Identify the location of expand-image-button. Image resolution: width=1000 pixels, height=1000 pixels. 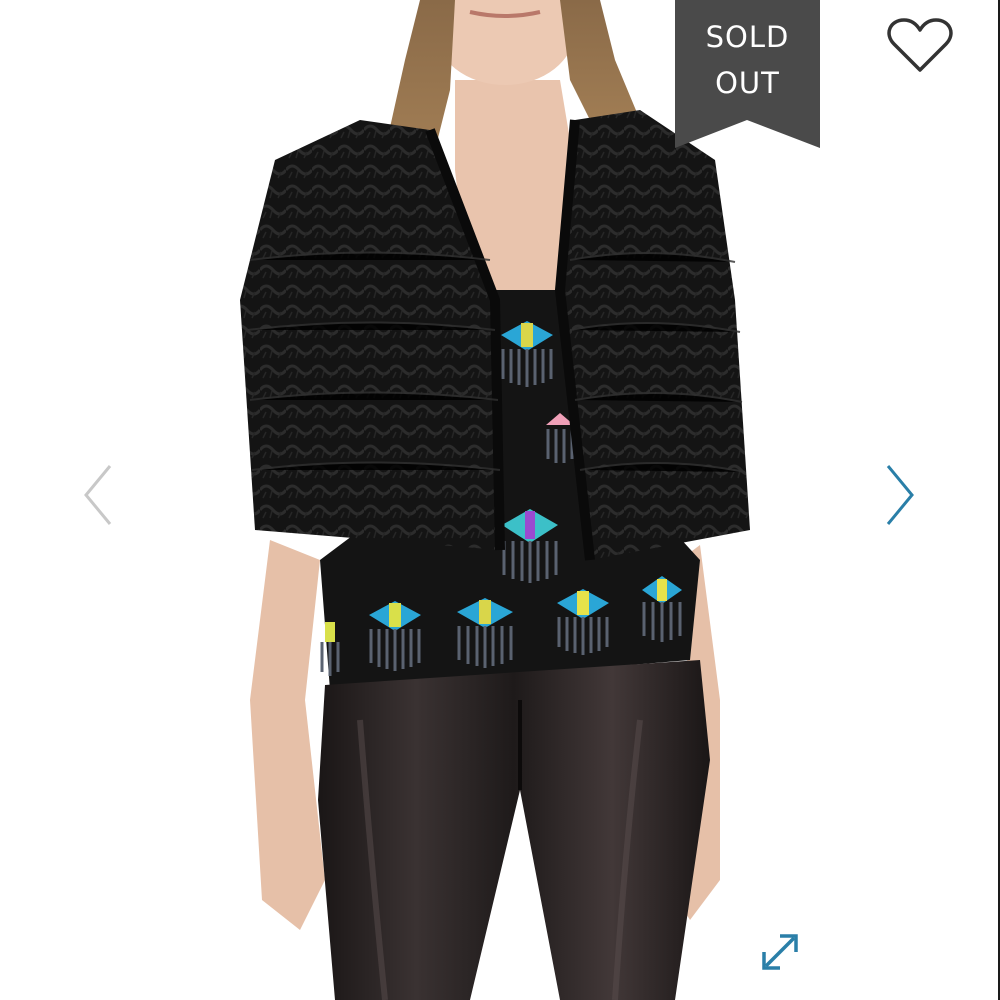
(780, 952).